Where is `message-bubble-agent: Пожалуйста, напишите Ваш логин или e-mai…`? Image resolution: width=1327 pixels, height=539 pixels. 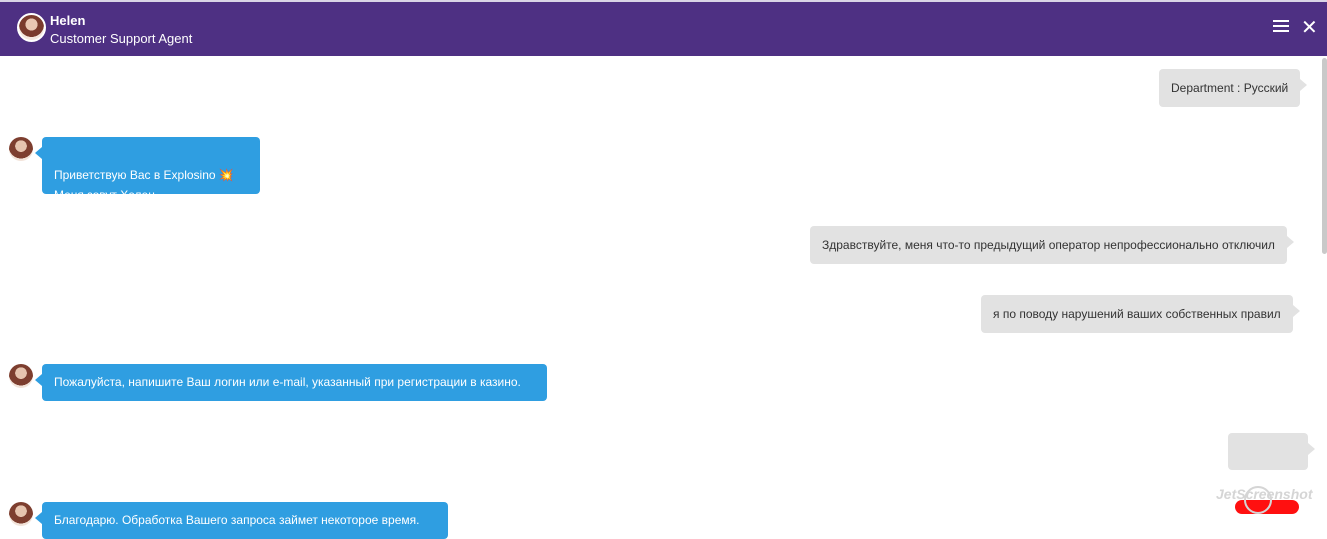
message-bubble-agent: Пожалуйста, напишите Ваш логин или e-mai… is located at coordinates (291, 382).